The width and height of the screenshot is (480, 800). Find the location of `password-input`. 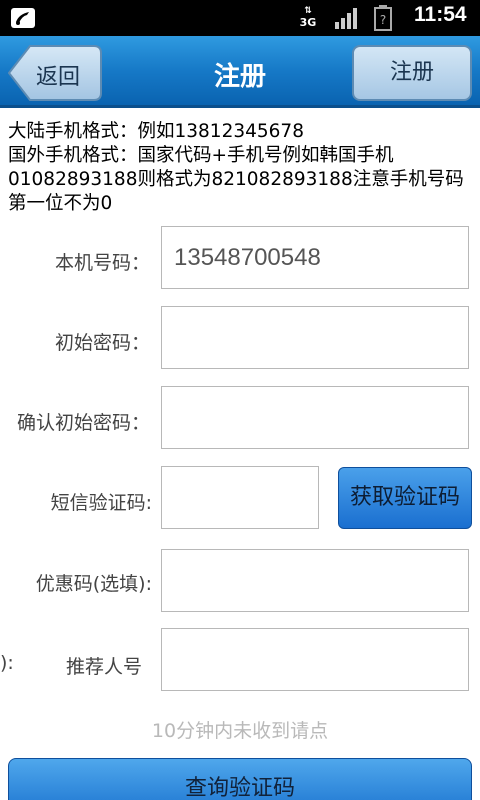

password-input is located at coordinates (315, 337).